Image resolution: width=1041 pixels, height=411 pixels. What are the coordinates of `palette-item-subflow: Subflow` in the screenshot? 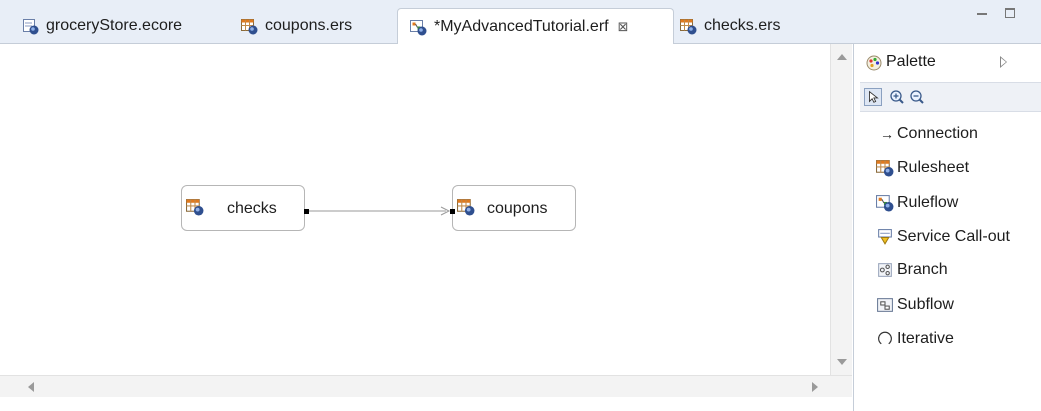 It's located at (915, 305).